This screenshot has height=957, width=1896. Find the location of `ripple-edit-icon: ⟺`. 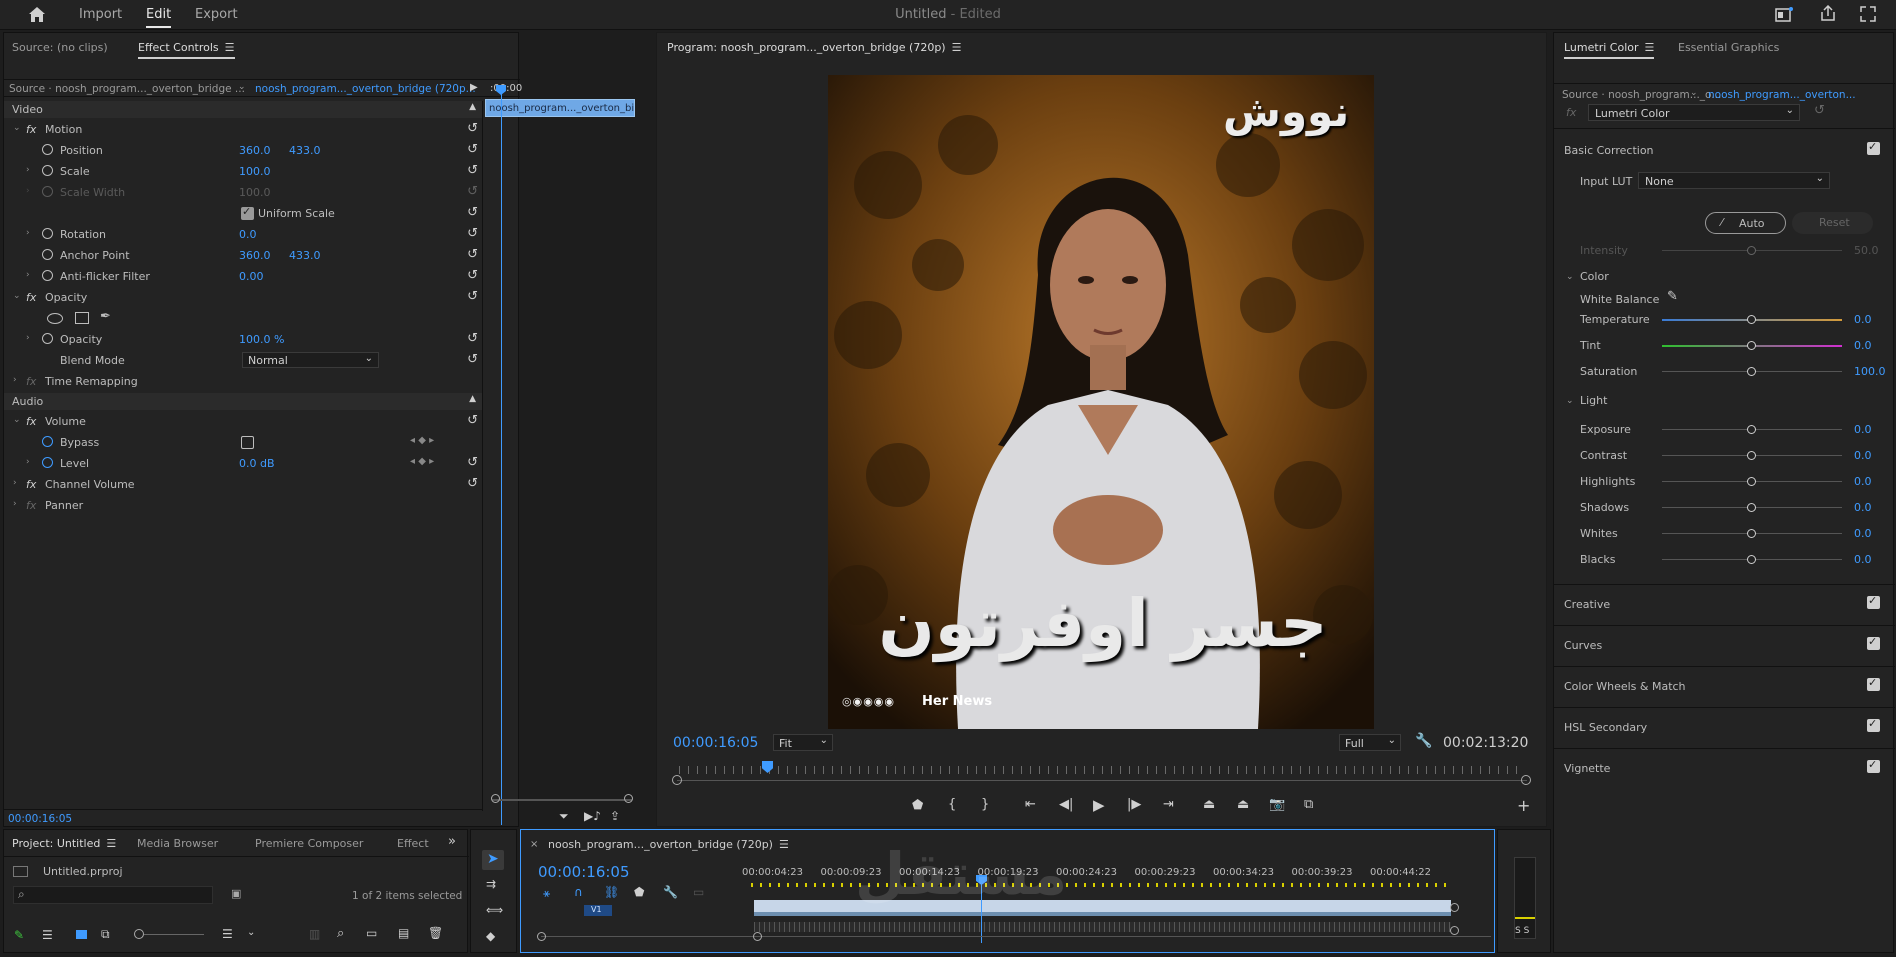

ripple-edit-icon: ⟺ is located at coordinates (494, 910).